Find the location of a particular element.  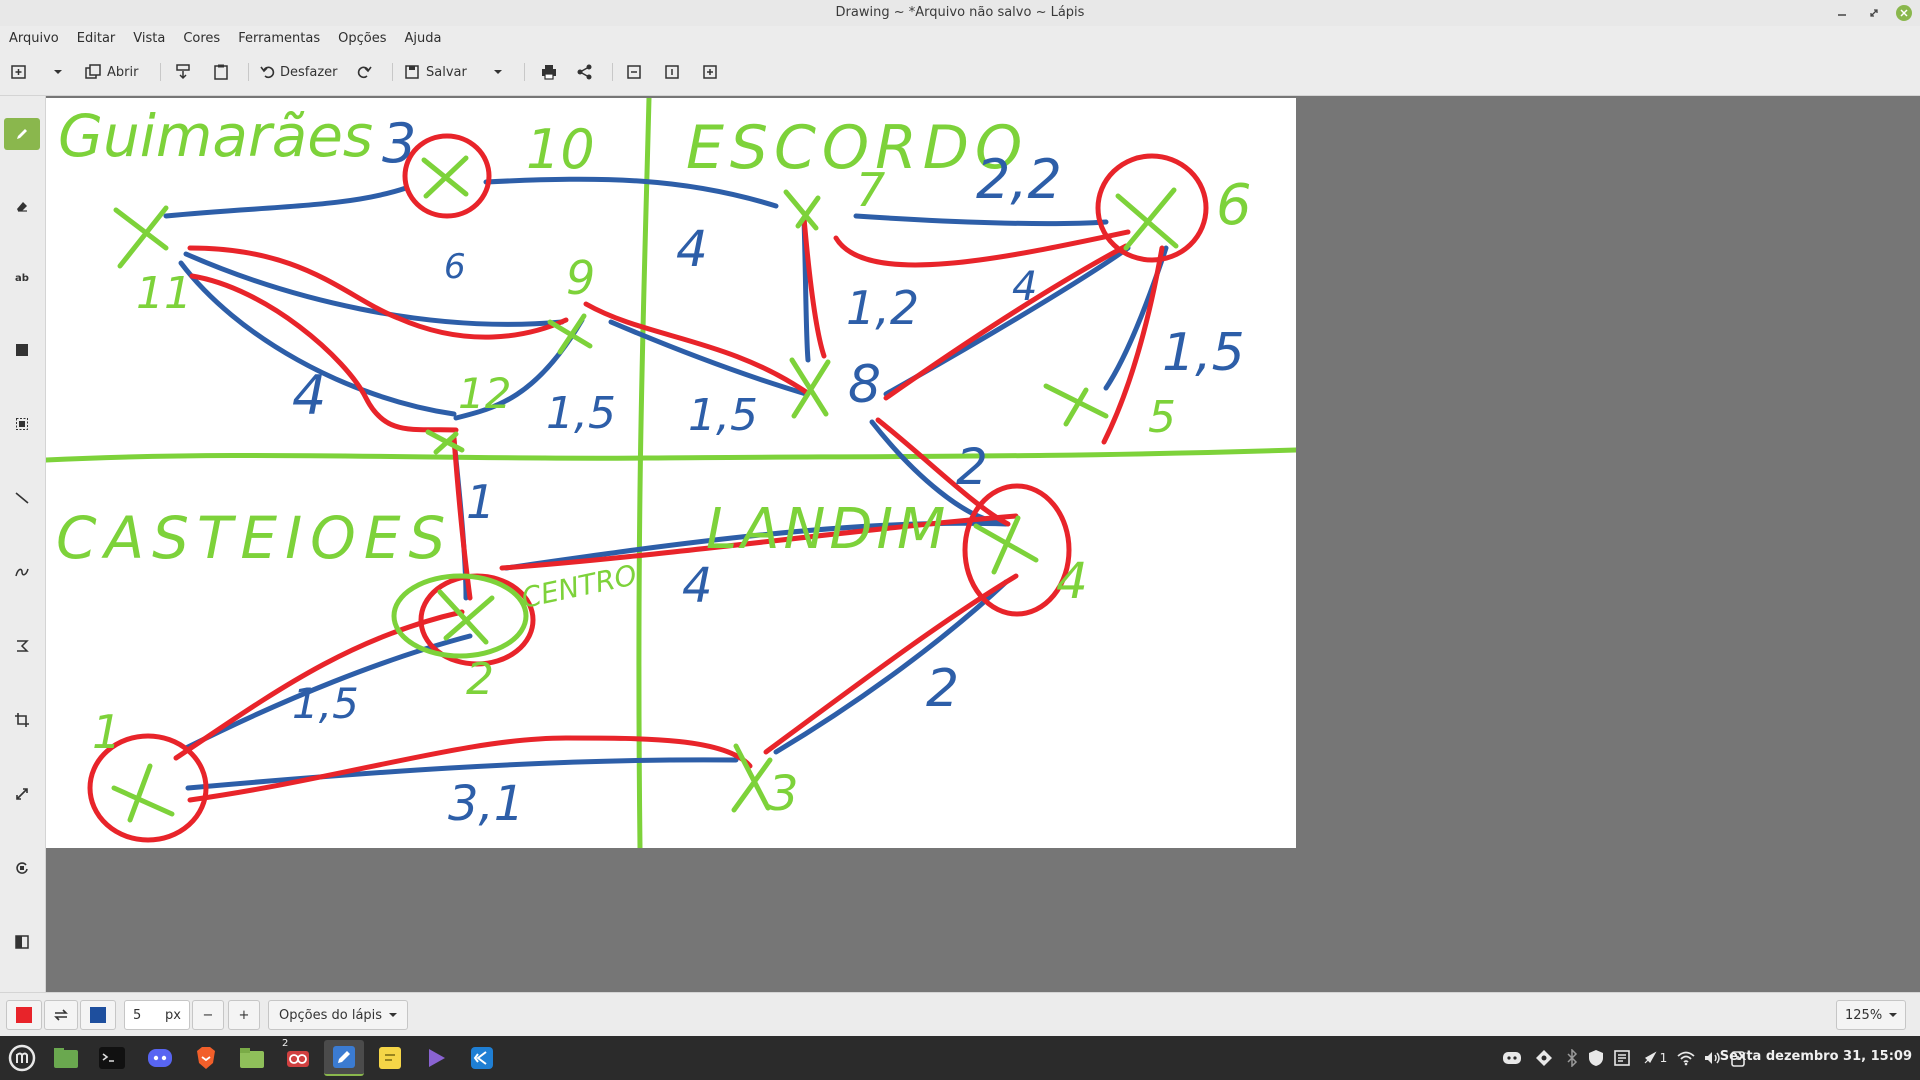

size-decrease-button: − is located at coordinates (208, 1015).